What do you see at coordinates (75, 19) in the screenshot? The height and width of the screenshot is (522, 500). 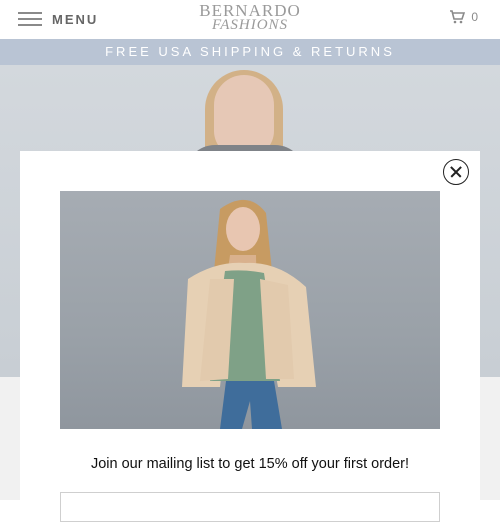 I see `menu-label: MENU` at bounding box center [75, 19].